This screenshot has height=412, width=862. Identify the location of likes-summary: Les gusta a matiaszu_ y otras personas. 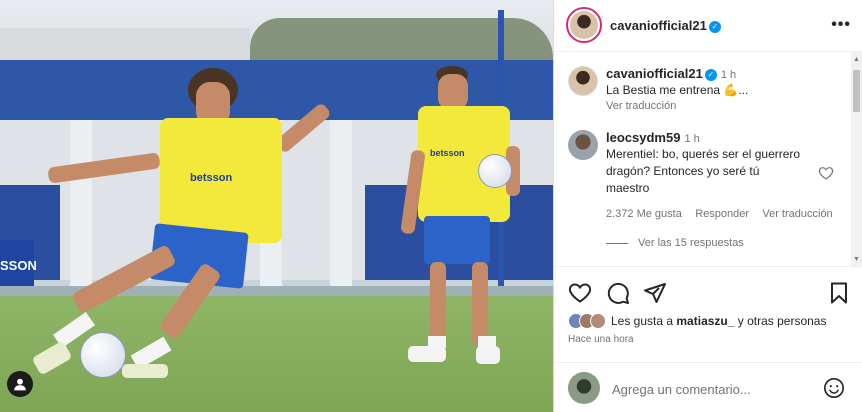
(697, 321).